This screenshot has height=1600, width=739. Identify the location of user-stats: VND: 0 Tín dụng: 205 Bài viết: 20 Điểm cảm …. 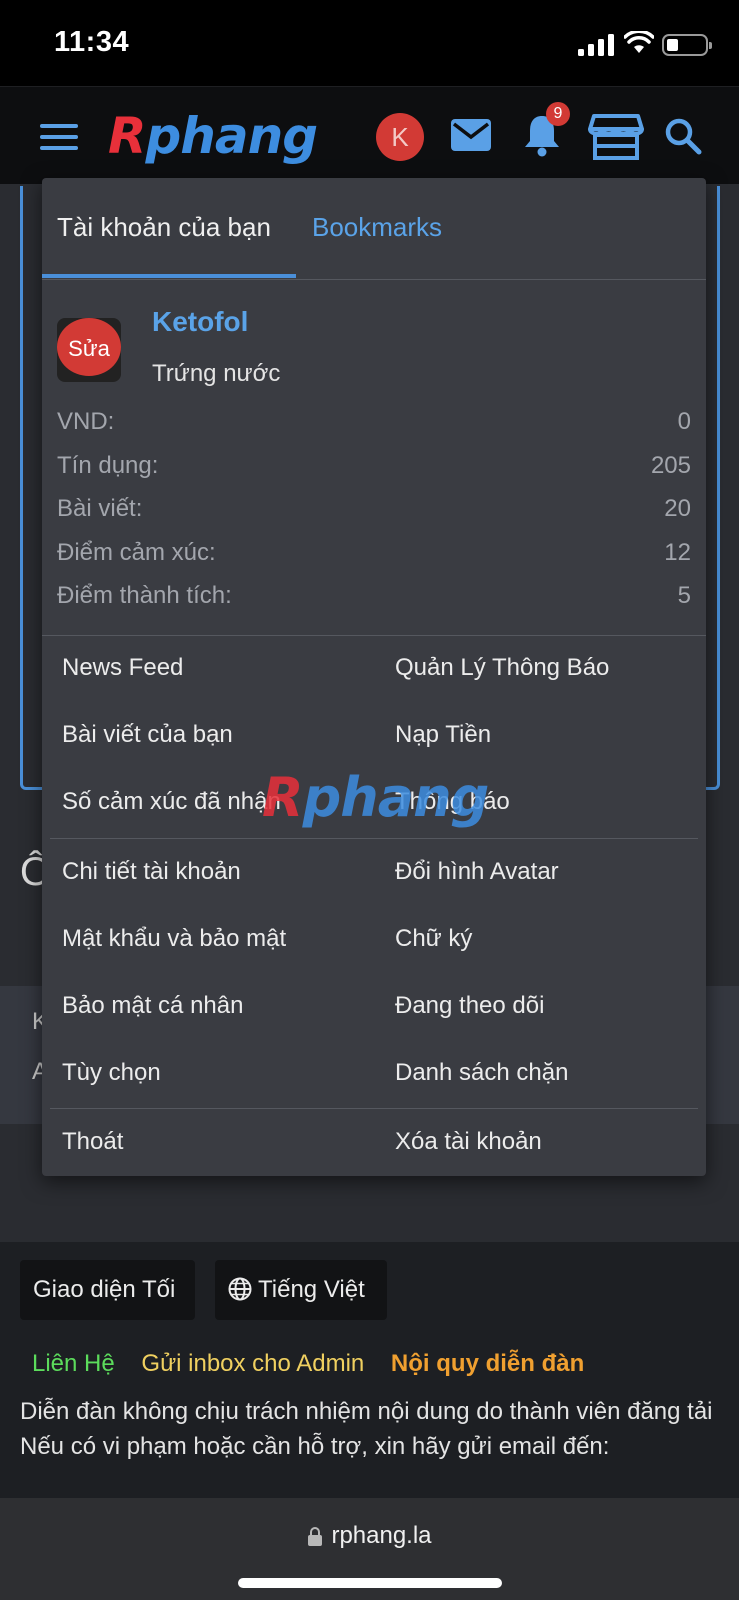
(374, 509).